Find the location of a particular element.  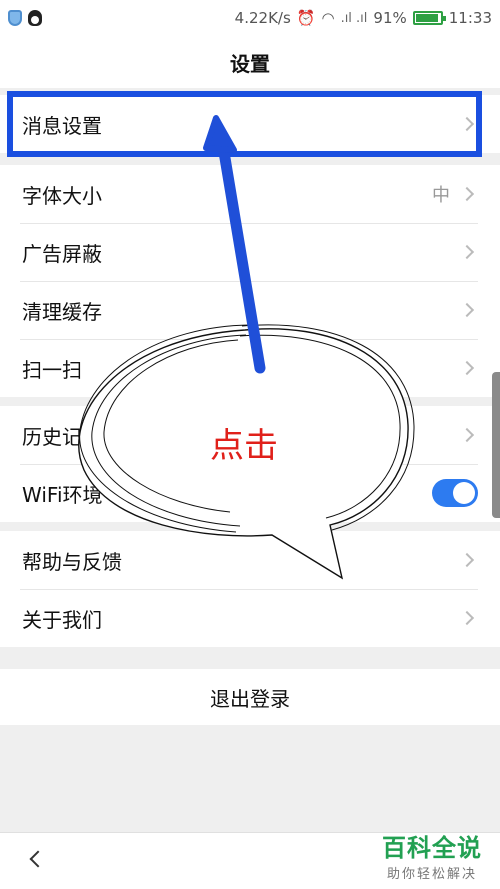

clock: 11:33 is located at coordinates (470, 18).